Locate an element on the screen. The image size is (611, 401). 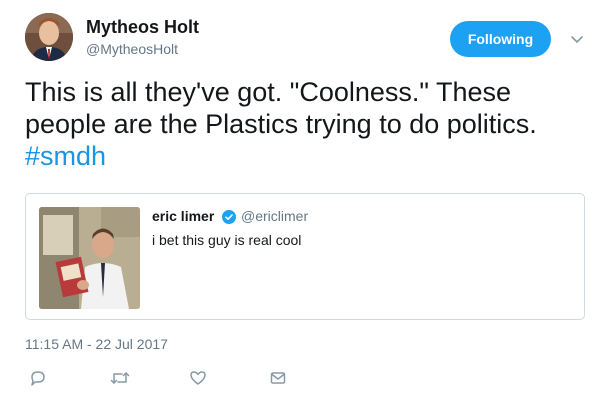
following-button: Following is located at coordinates (500, 39).